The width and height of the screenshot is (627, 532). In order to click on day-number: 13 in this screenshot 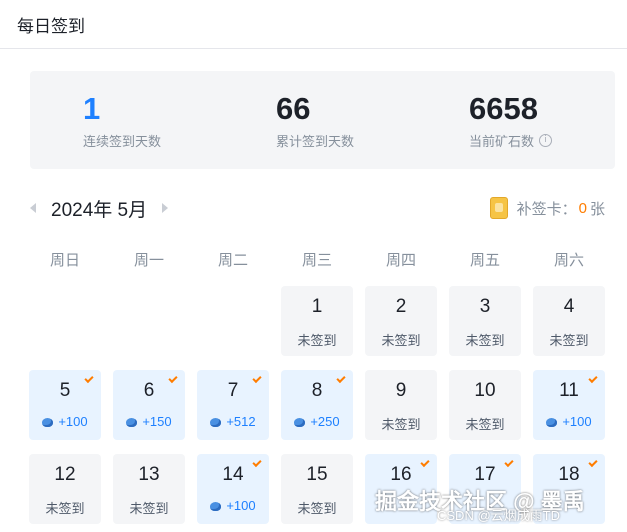, I will do `click(149, 474)`.